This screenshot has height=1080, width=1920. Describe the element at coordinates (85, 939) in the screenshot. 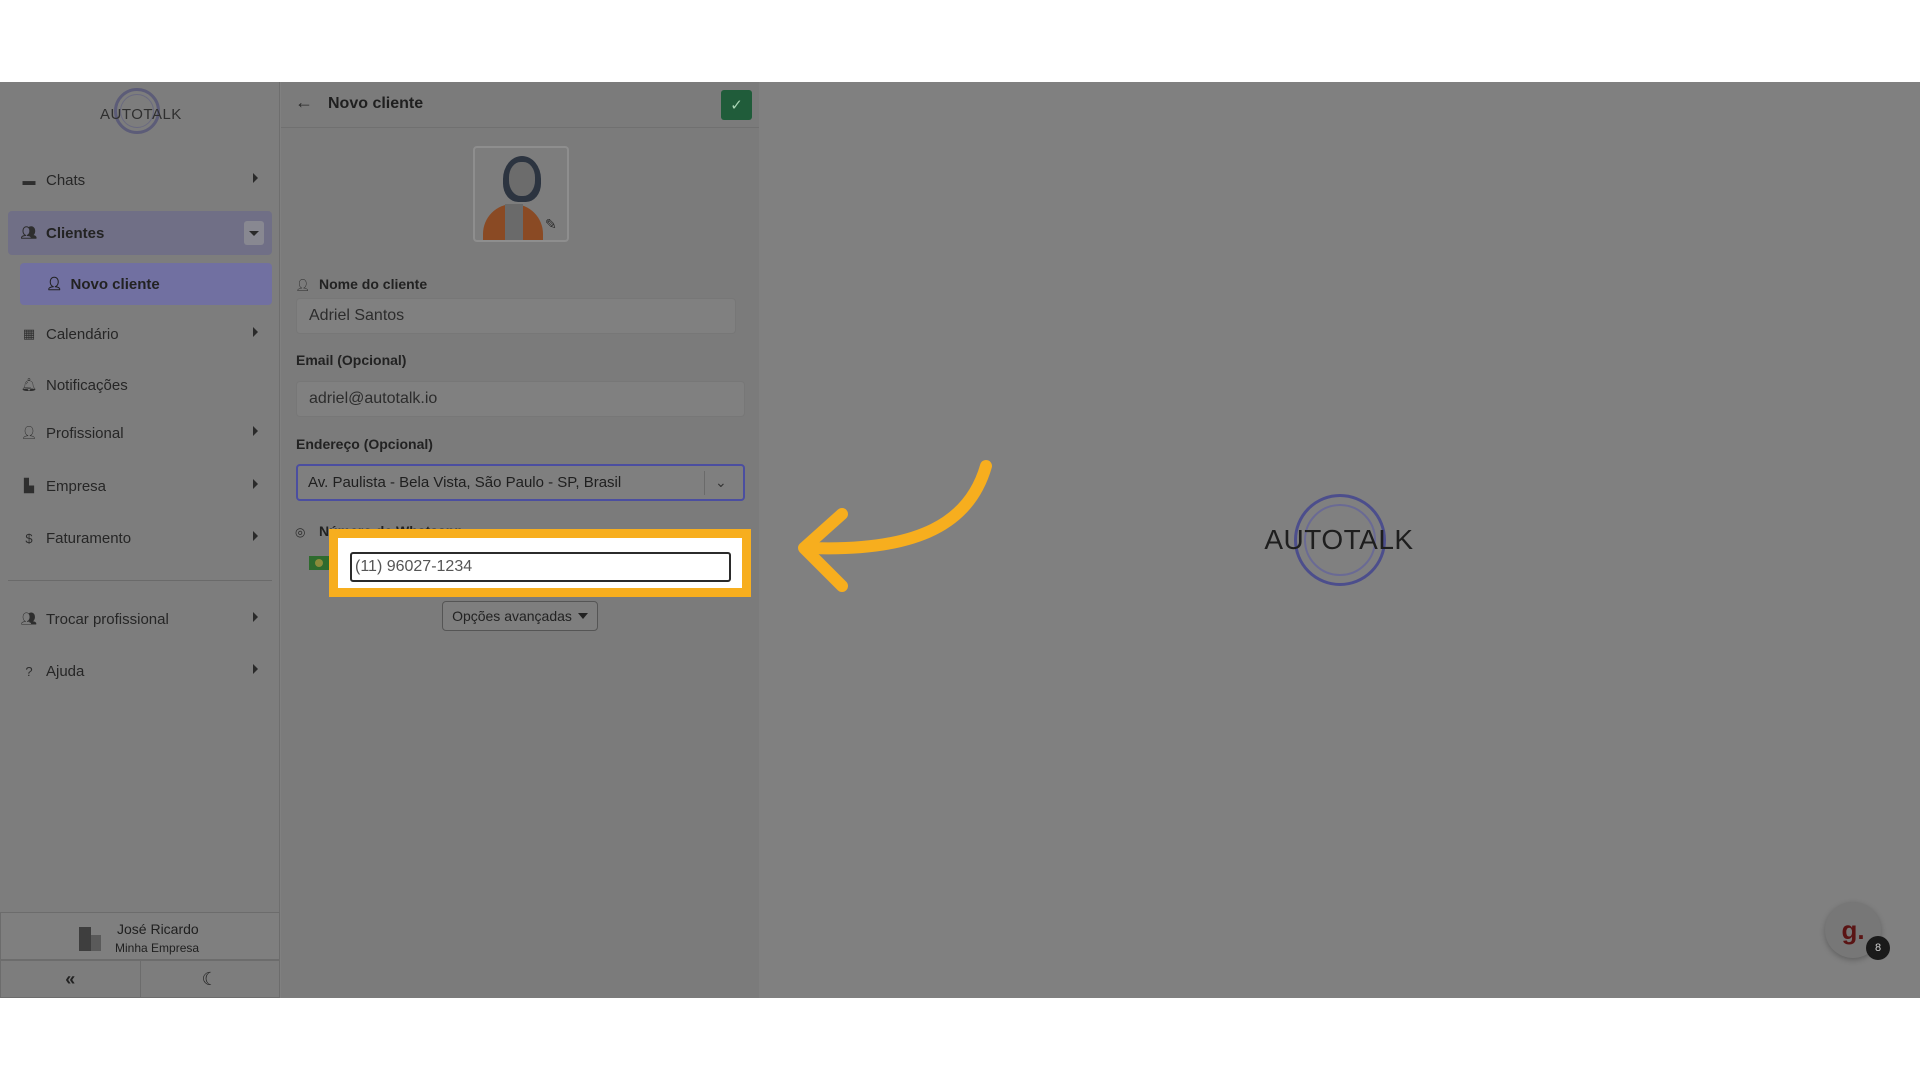

I see `avatar-building-left` at that location.